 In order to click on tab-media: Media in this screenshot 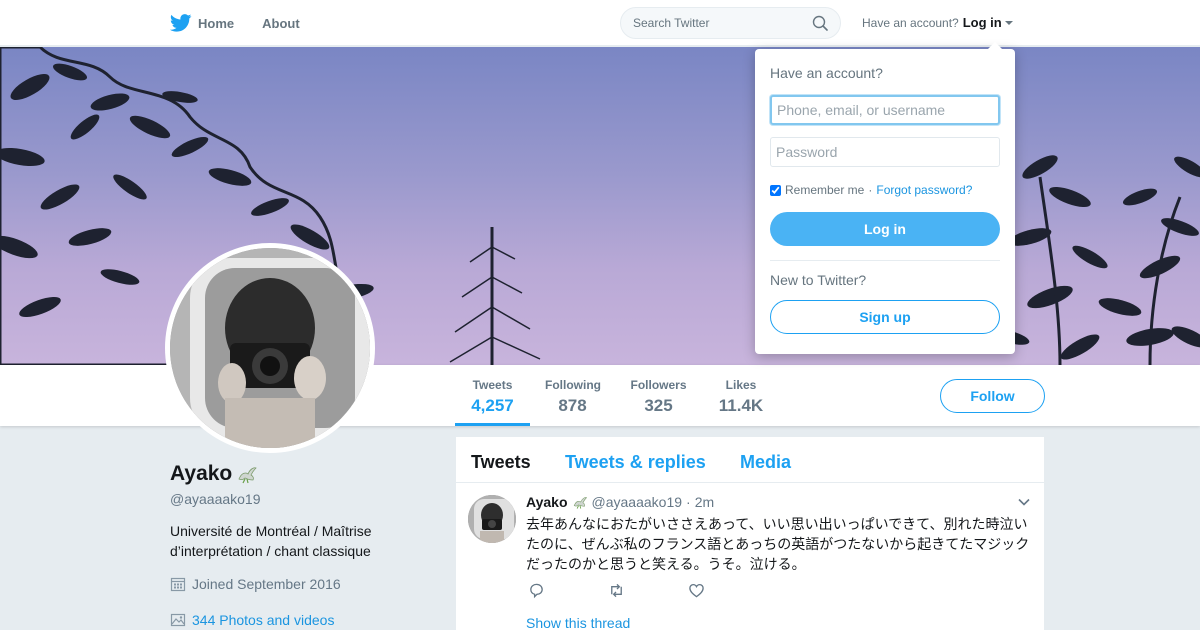, I will do `click(765, 462)`.